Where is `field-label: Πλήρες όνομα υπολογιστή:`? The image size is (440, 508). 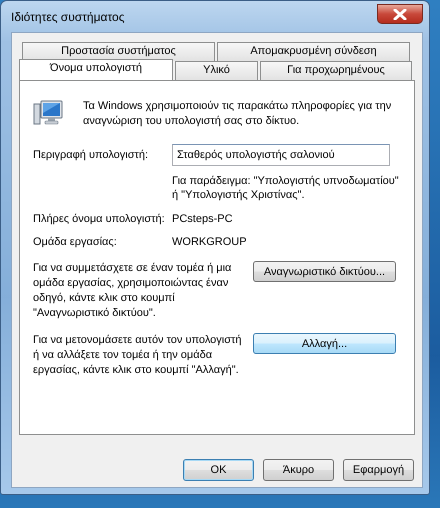
field-label: Πλήρες όνομα υπολογιστή: is located at coordinates (99, 219).